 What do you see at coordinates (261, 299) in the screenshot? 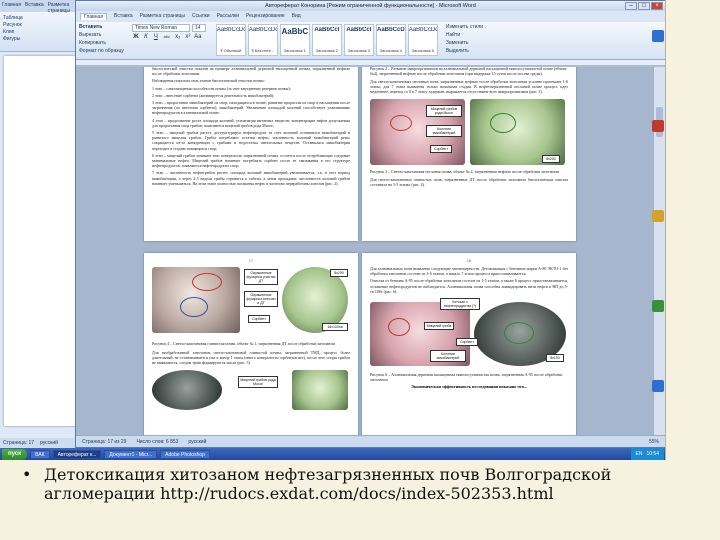
I see `figure-label: Окрашенные фузариоз хитозан и ДТ` at bounding box center [261, 299].